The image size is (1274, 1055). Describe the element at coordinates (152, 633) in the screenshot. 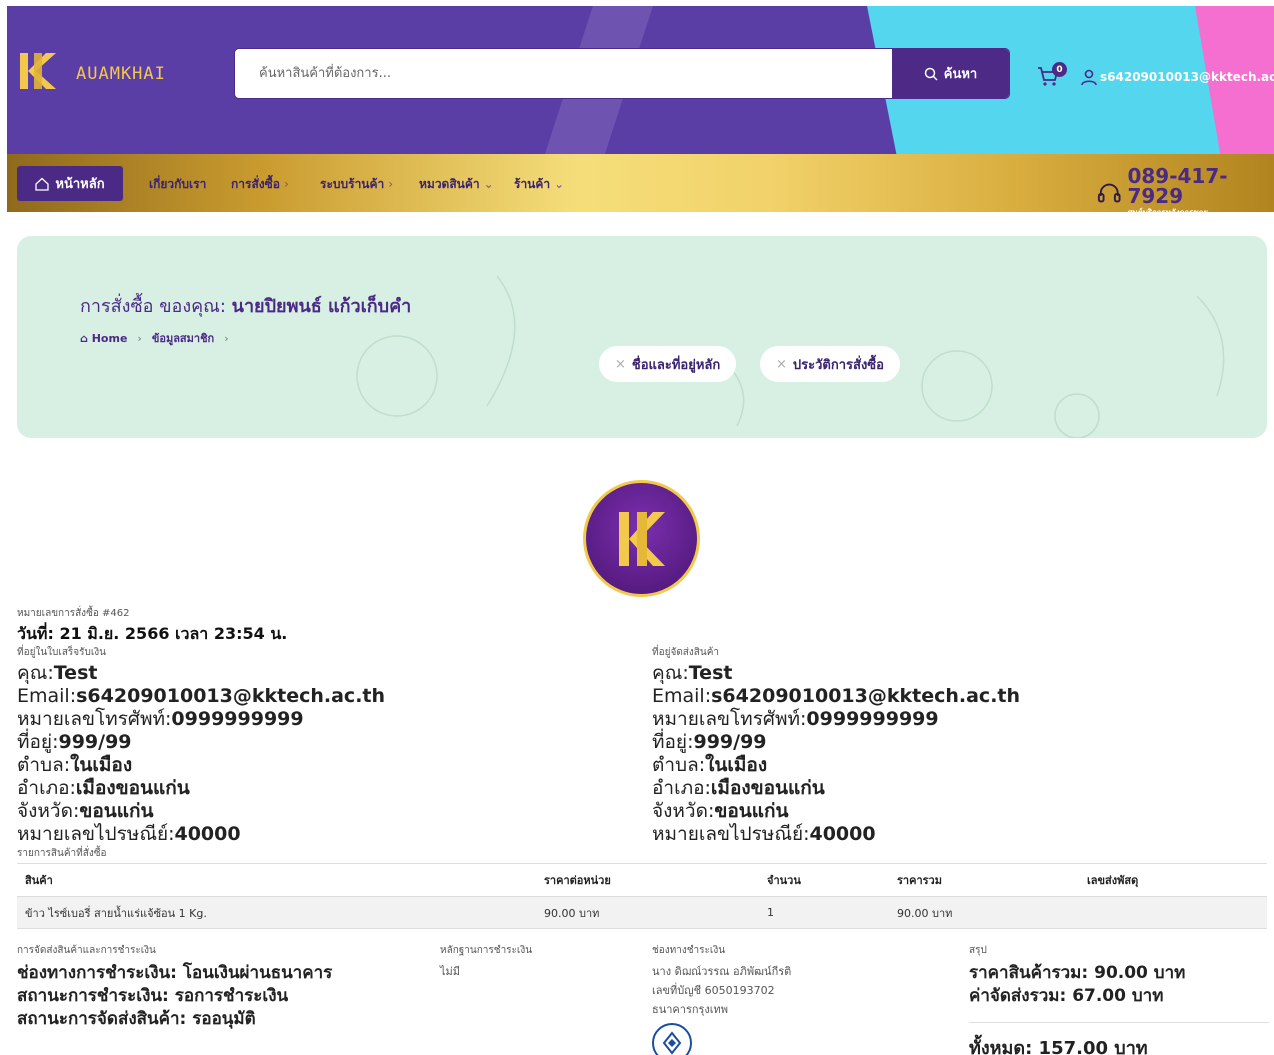

I see `order-date: วันที่: 21 มิ.ย. 2566 เวลา 23:54 น.` at that location.